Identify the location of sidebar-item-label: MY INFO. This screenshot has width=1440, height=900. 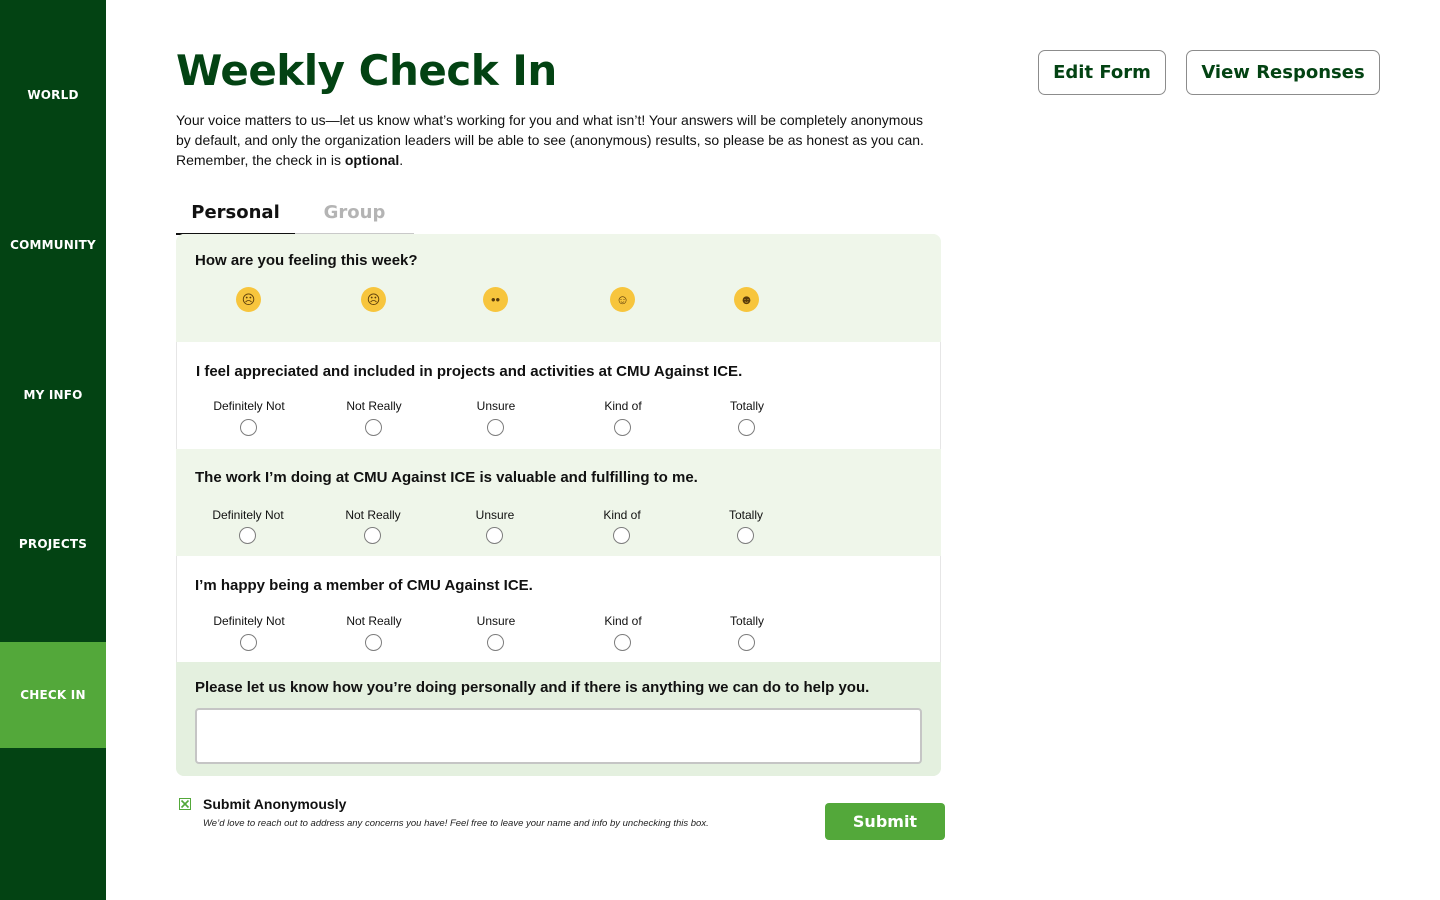
(53, 395).